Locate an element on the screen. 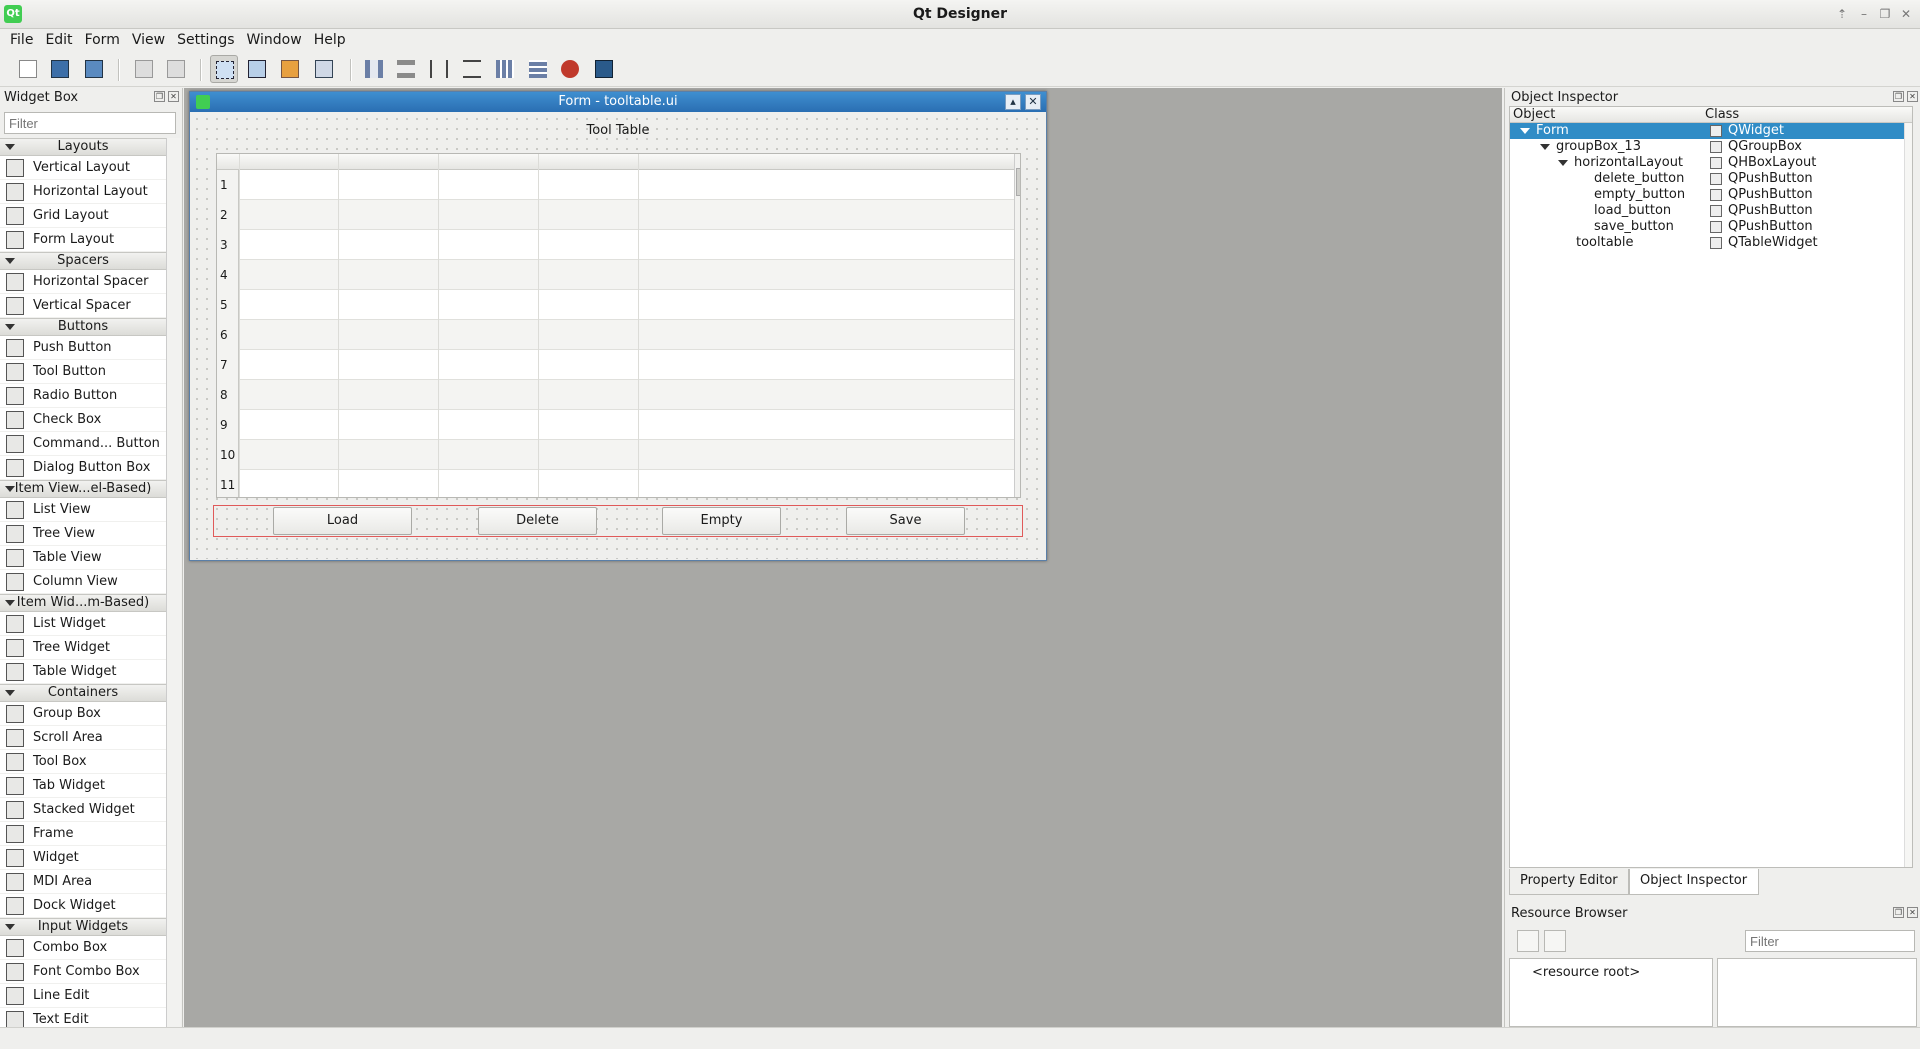 The image size is (1920, 1049). widget-item: Stacked Widget is located at coordinates (83, 810).